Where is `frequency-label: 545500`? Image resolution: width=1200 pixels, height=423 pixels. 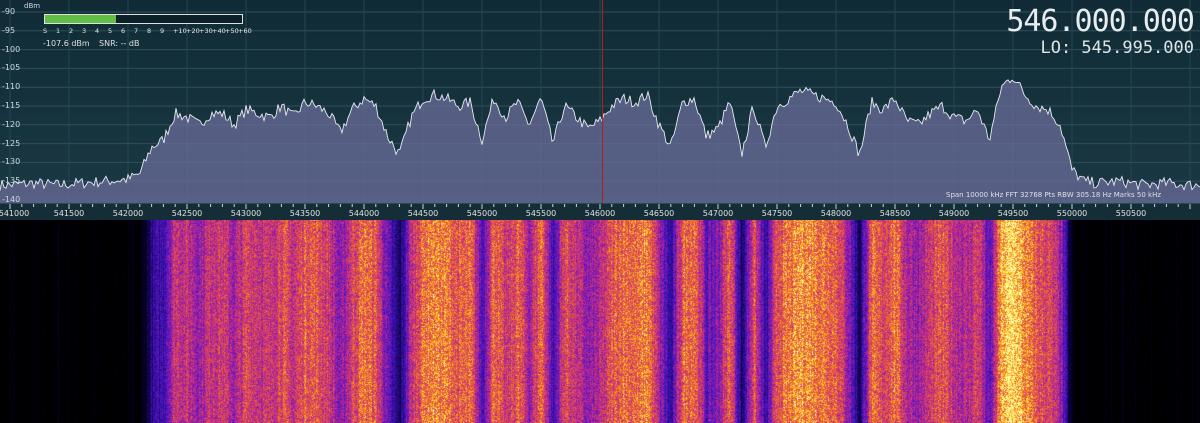
frequency-label: 545500 is located at coordinates (541, 213).